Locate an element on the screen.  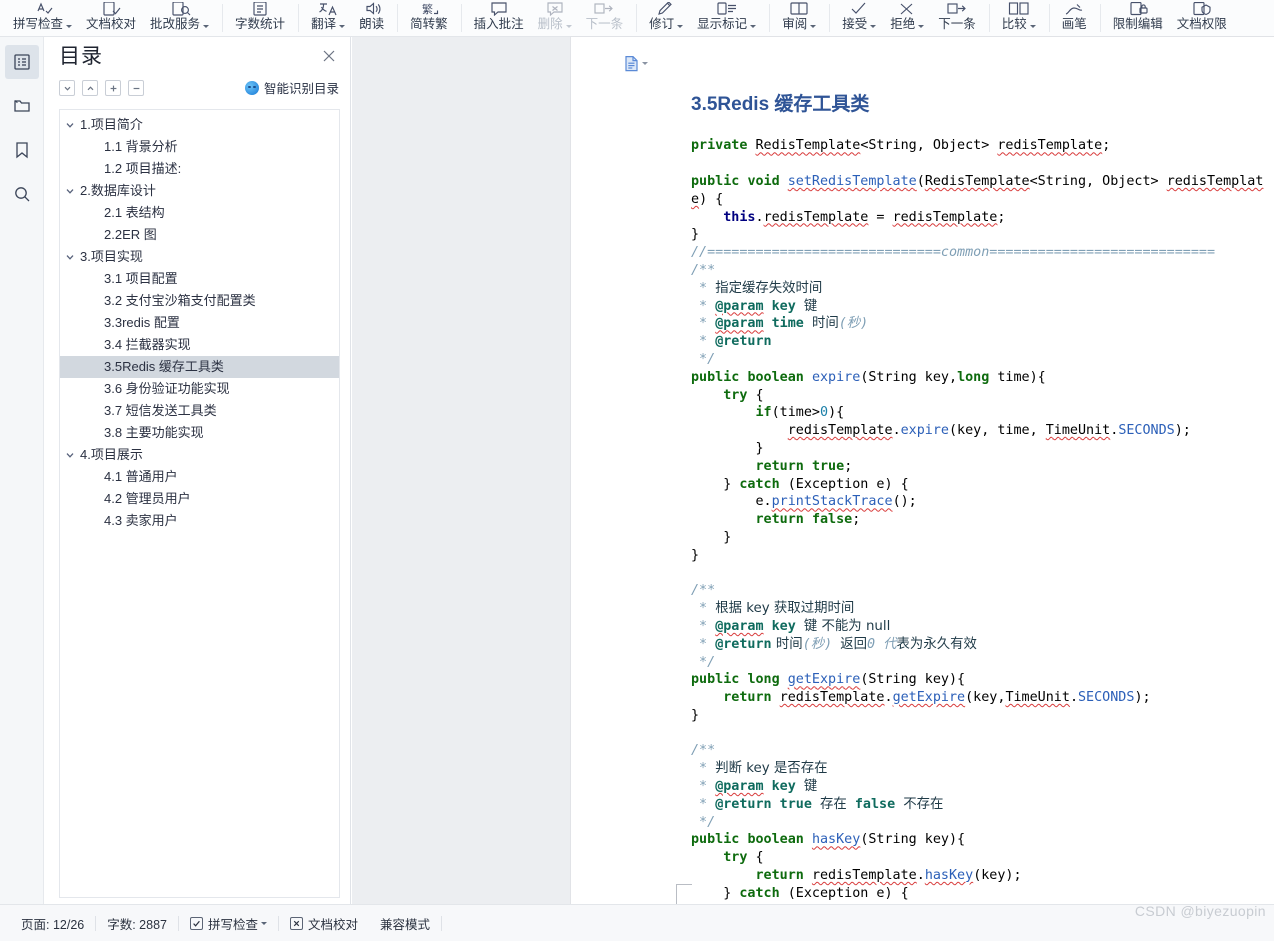
ribbon-button-insert-comment: 插入批注 is located at coordinates (499, 18).